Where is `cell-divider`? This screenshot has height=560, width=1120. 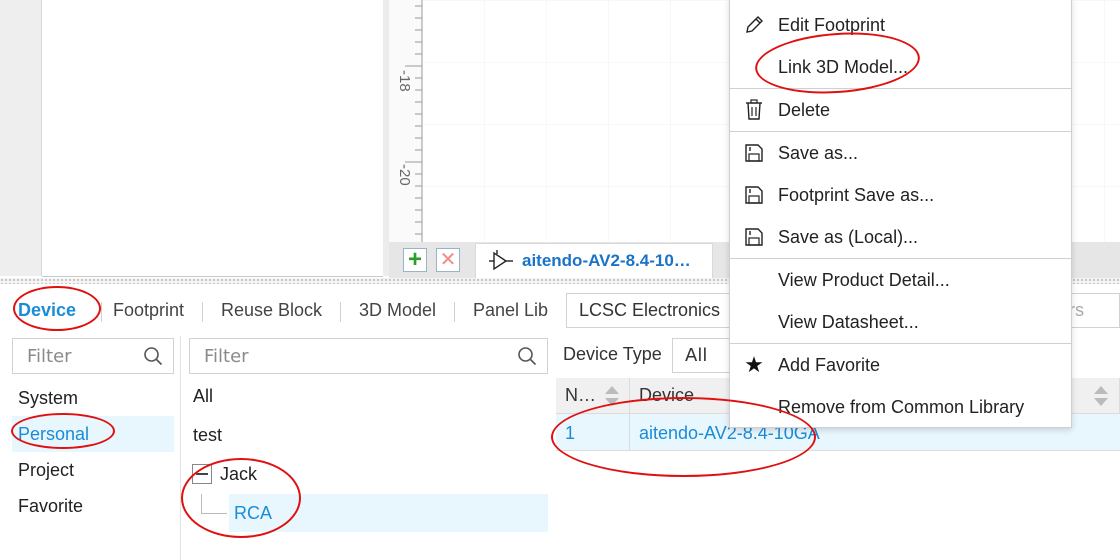 cell-divider is located at coordinates (629, 432).